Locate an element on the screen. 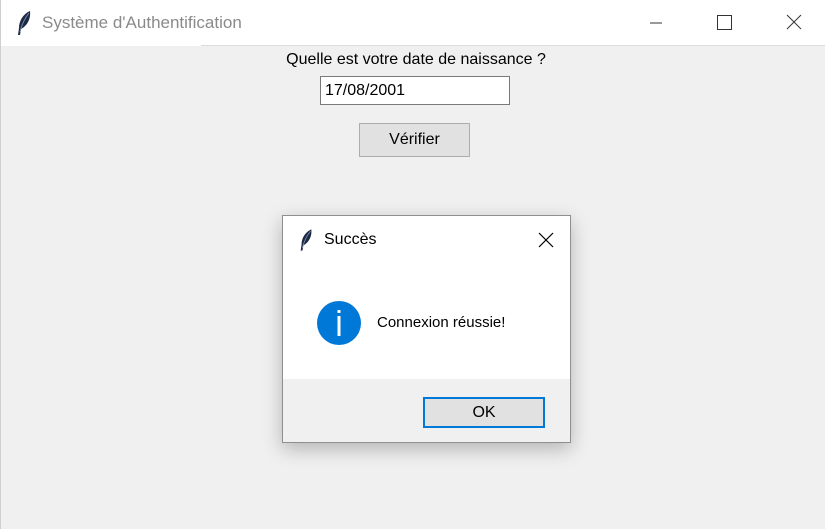  window-title: Système d'Authentification is located at coordinates (142, 22).